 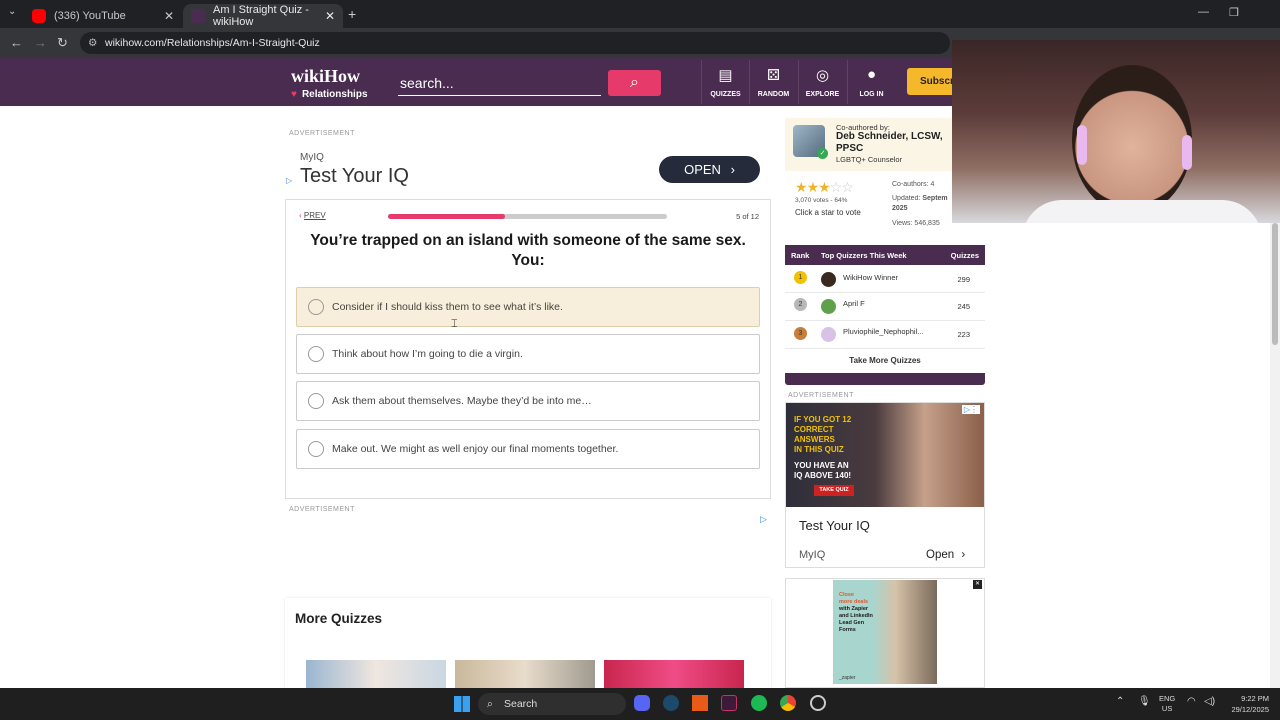 I want to click on ad-line: Forms, so click(x=847, y=630).